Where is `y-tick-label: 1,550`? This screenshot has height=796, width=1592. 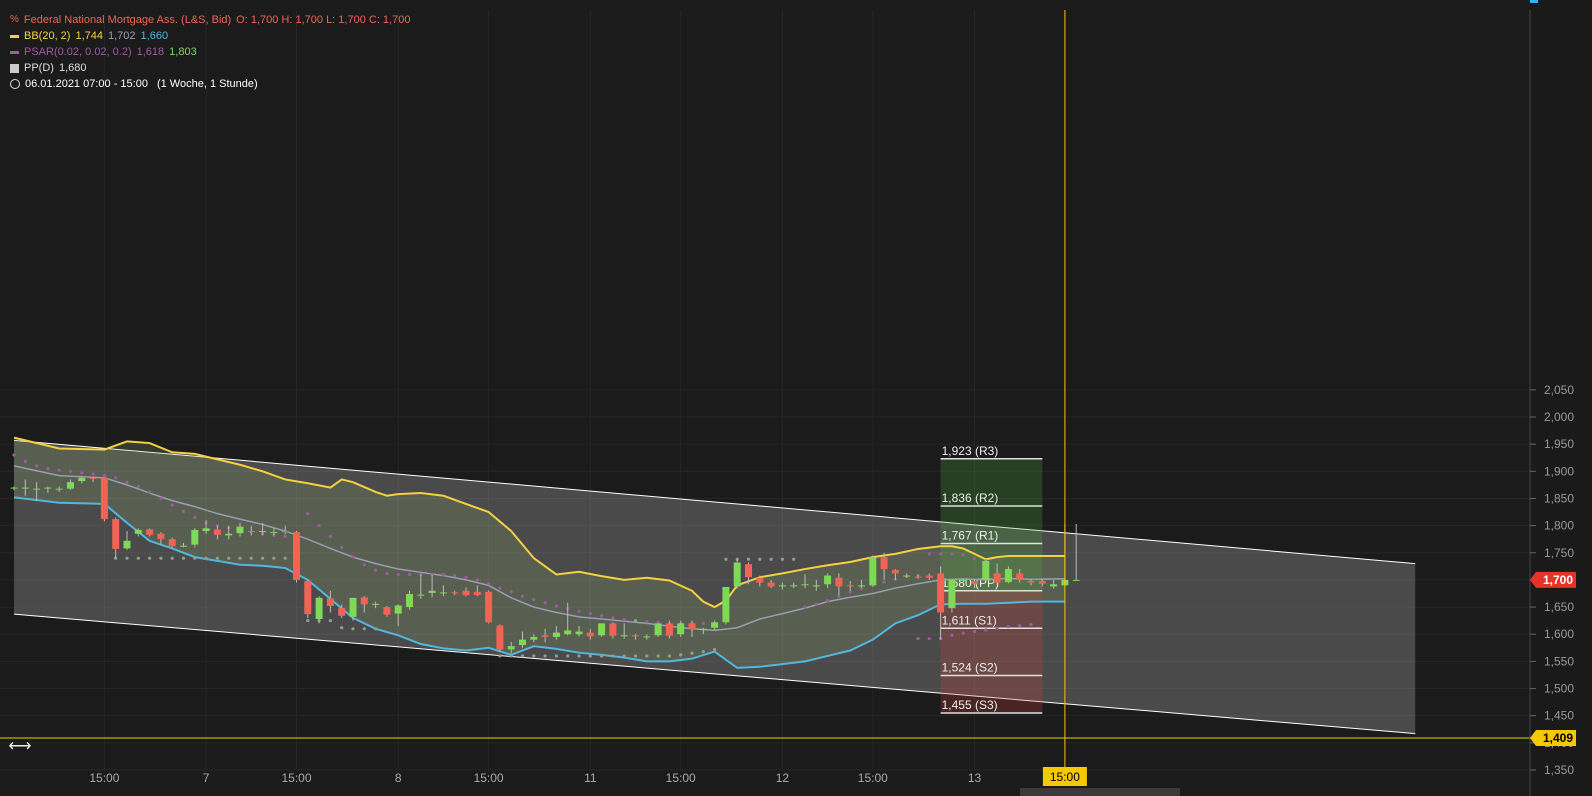
y-tick-label: 1,550 is located at coordinates (1559, 661).